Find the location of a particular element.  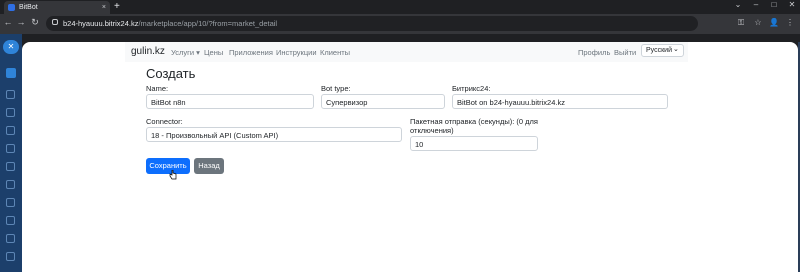

nav-profile: Профиль is located at coordinates (594, 52).